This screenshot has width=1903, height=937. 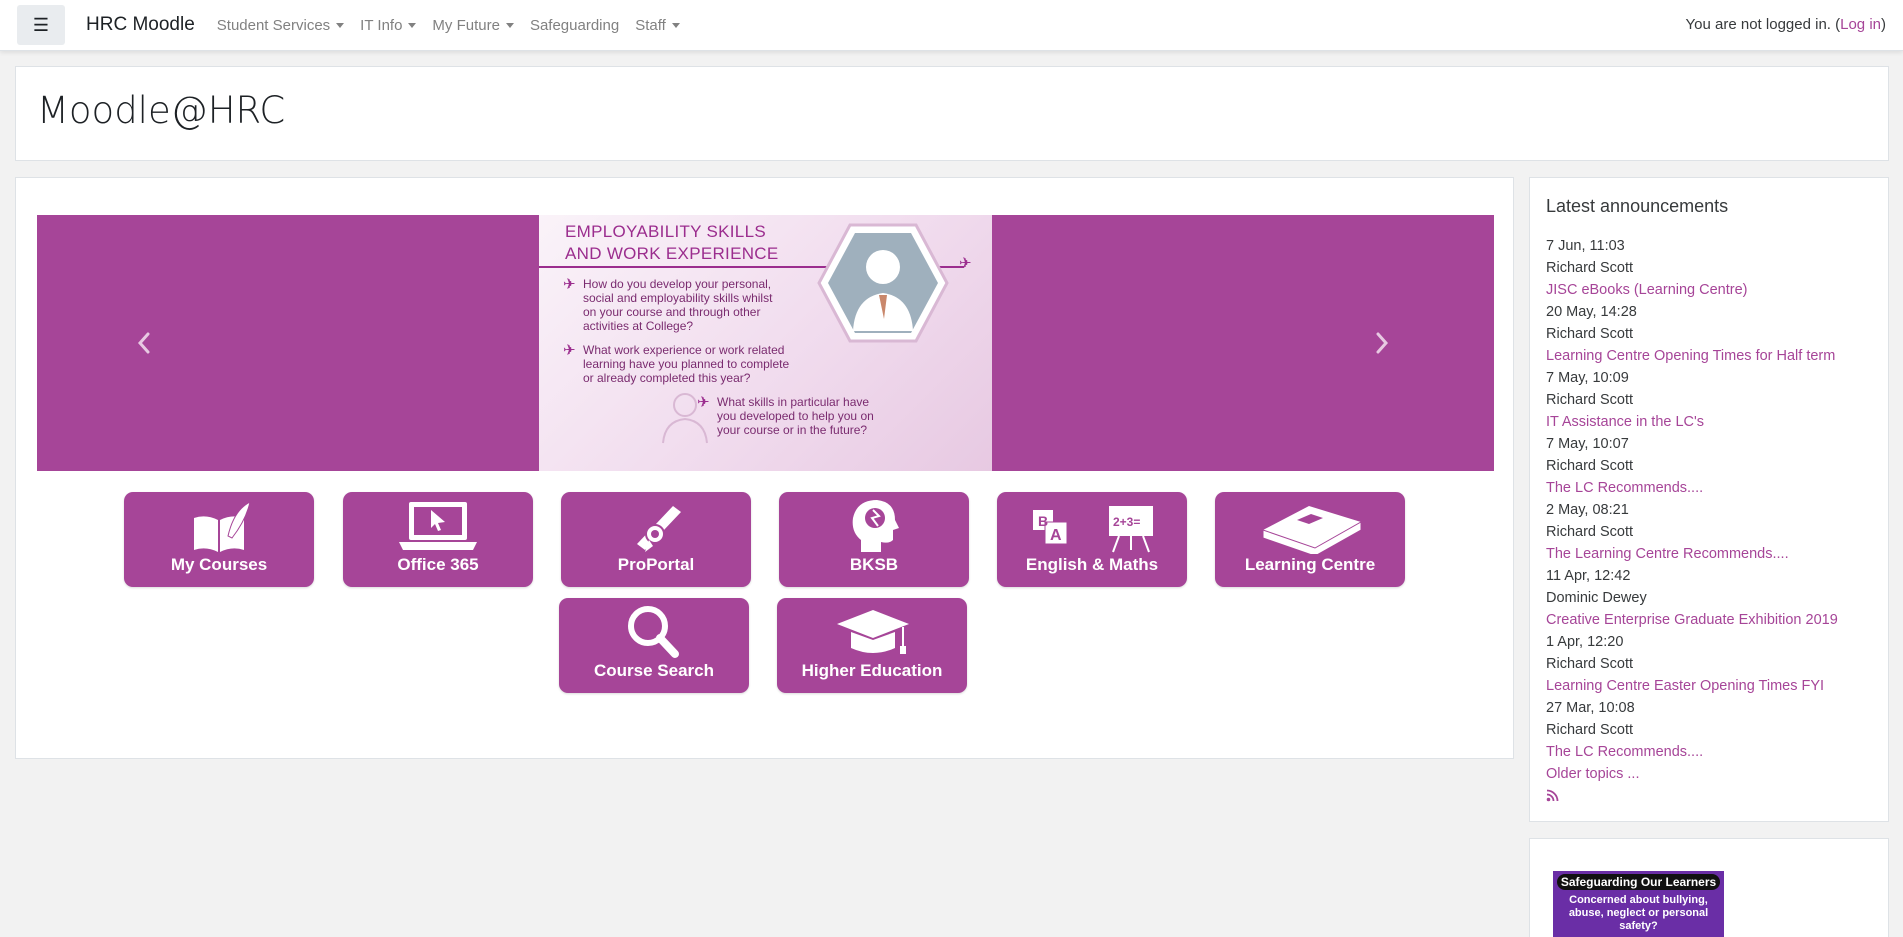 What do you see at coordinates (654, 670) in the screenshot?
I see `tile-label: Course Search` at bounding box center [654, 670].